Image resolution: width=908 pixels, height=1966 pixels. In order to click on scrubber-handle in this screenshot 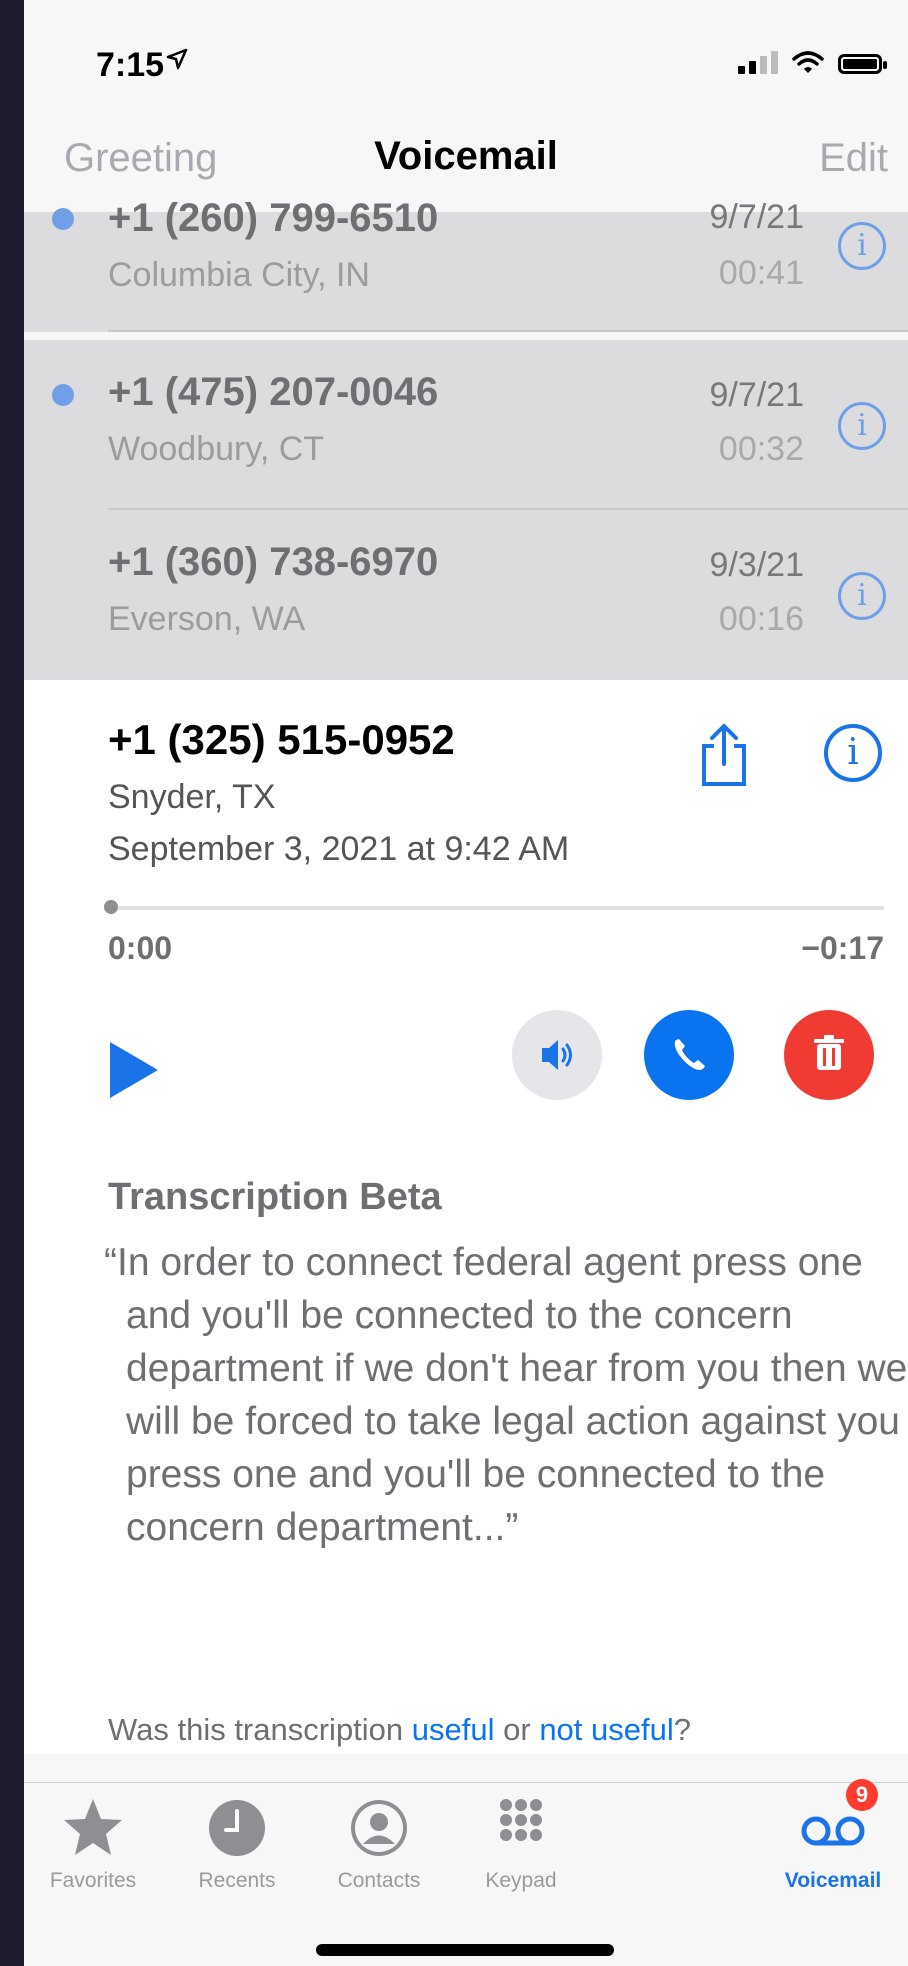, I will do `click(111, 907)`.